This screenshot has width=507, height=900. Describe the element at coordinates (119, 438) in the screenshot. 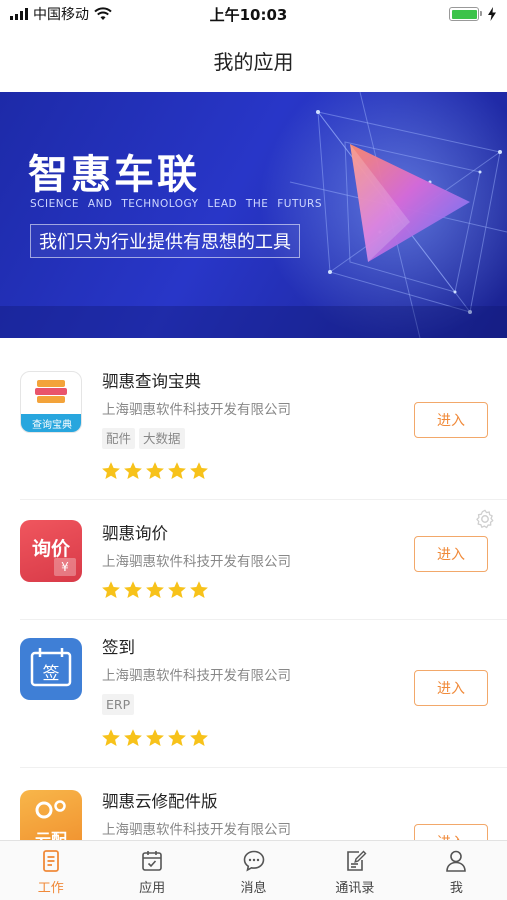

I see `app-tag: 配件` at that location.